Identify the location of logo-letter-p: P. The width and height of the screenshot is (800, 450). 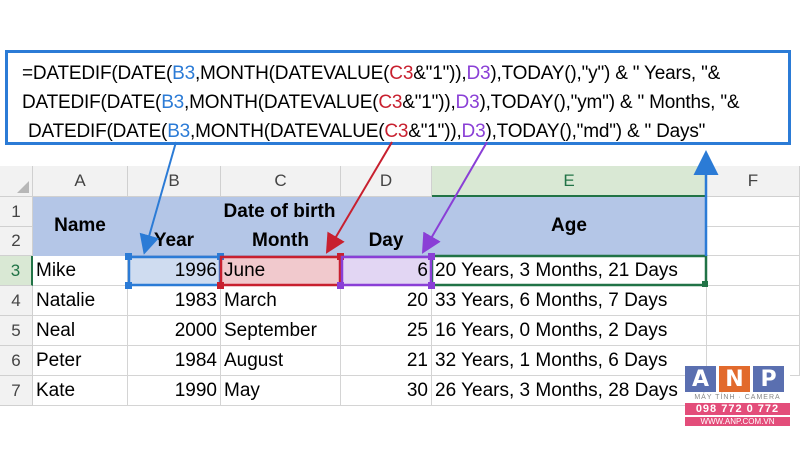
(768, 379).